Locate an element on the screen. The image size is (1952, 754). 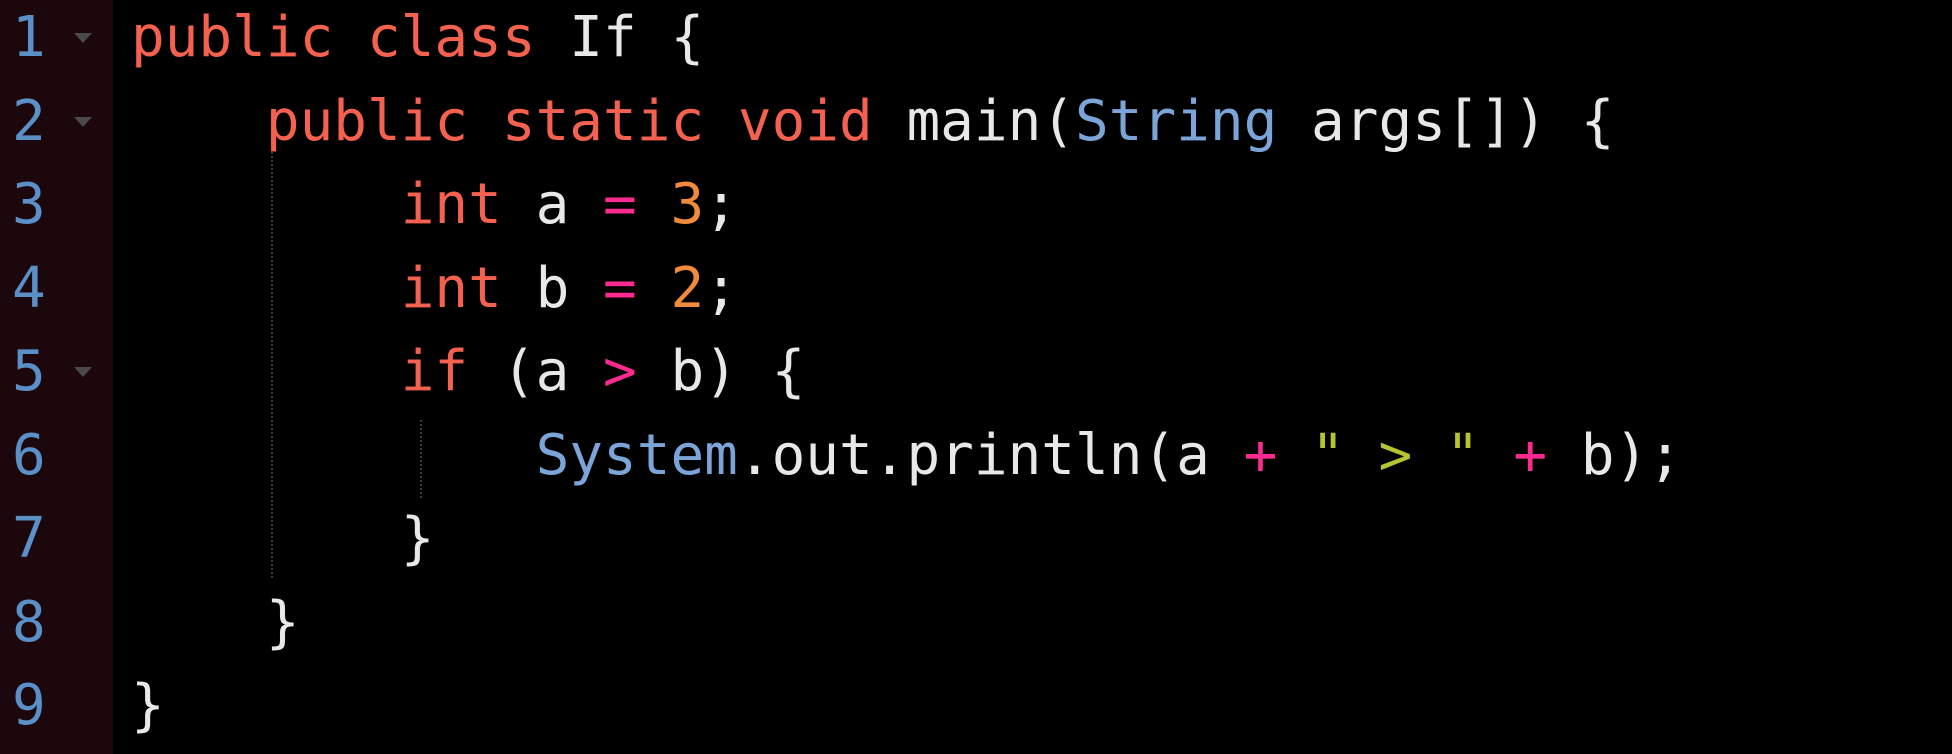
code-token-ident: (a is located at coordinates (536, 371).